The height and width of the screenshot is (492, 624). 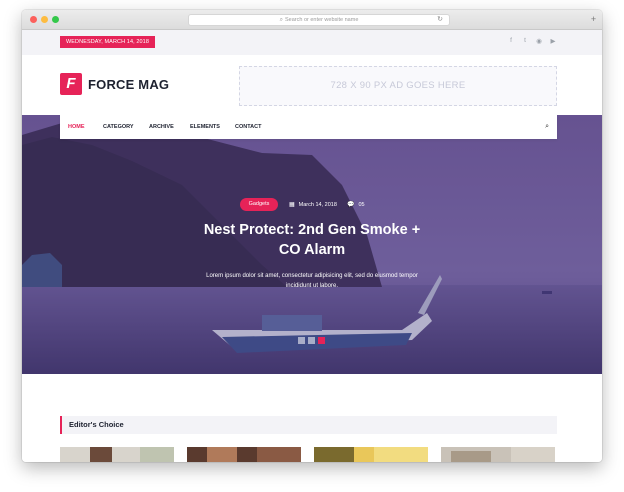 I want to click on address-bar: ⌕ Search or enter website name ↻, so click(x=319, y=20).